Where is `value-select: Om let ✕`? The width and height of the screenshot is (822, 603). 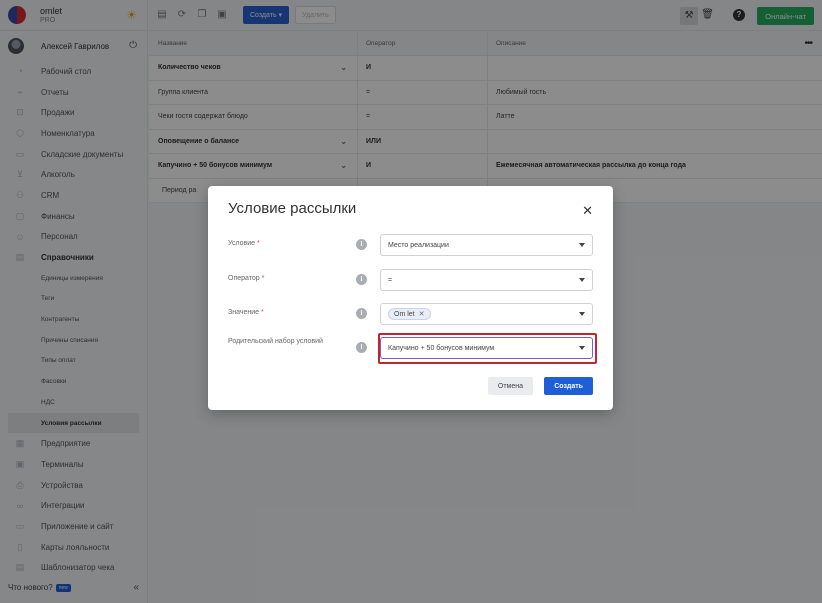 value-select: Om let ✕ is located at coordinates (486, 314).